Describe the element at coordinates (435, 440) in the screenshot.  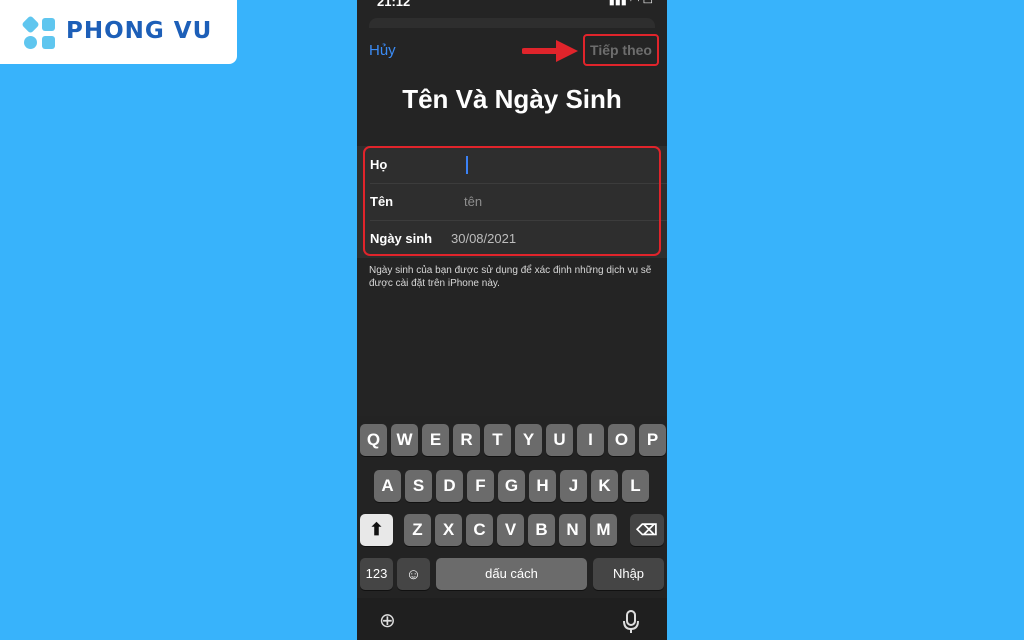
I see `key-e: E` at that location.